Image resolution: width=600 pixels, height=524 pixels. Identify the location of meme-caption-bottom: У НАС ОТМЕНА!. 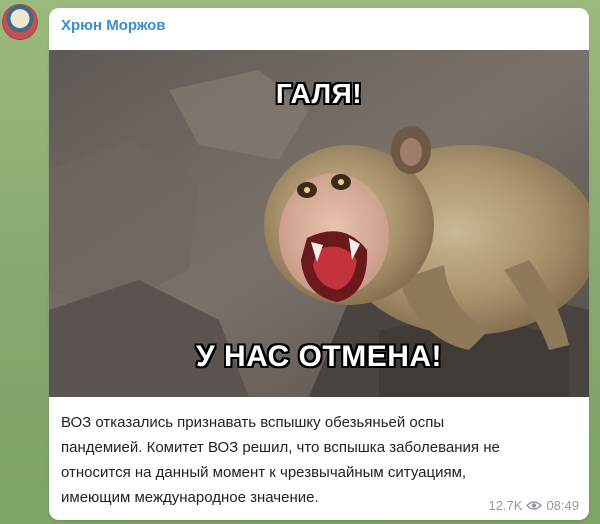
(319, 356).